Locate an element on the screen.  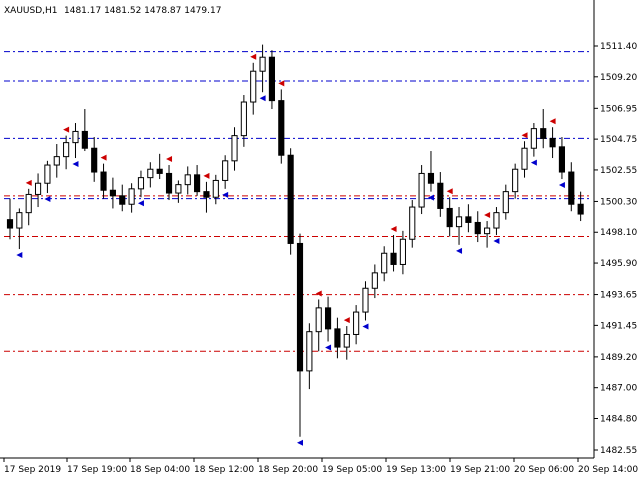
time-tick-label-7: 19 Sep 21:00 is located at coordinates (480, 470).